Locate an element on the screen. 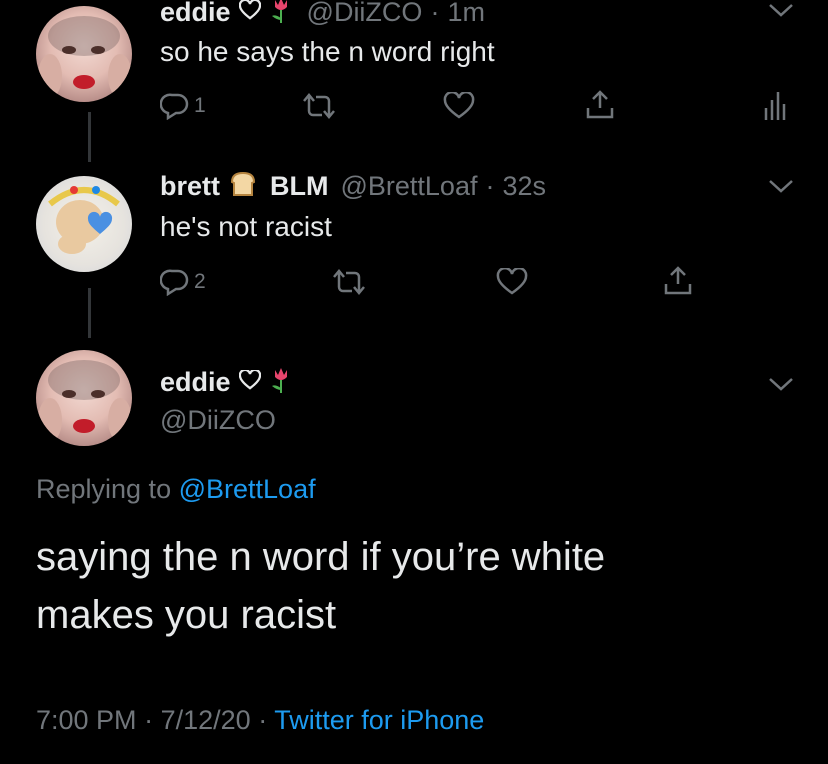  reply-count: 1 is located at coordinates (200, 105).